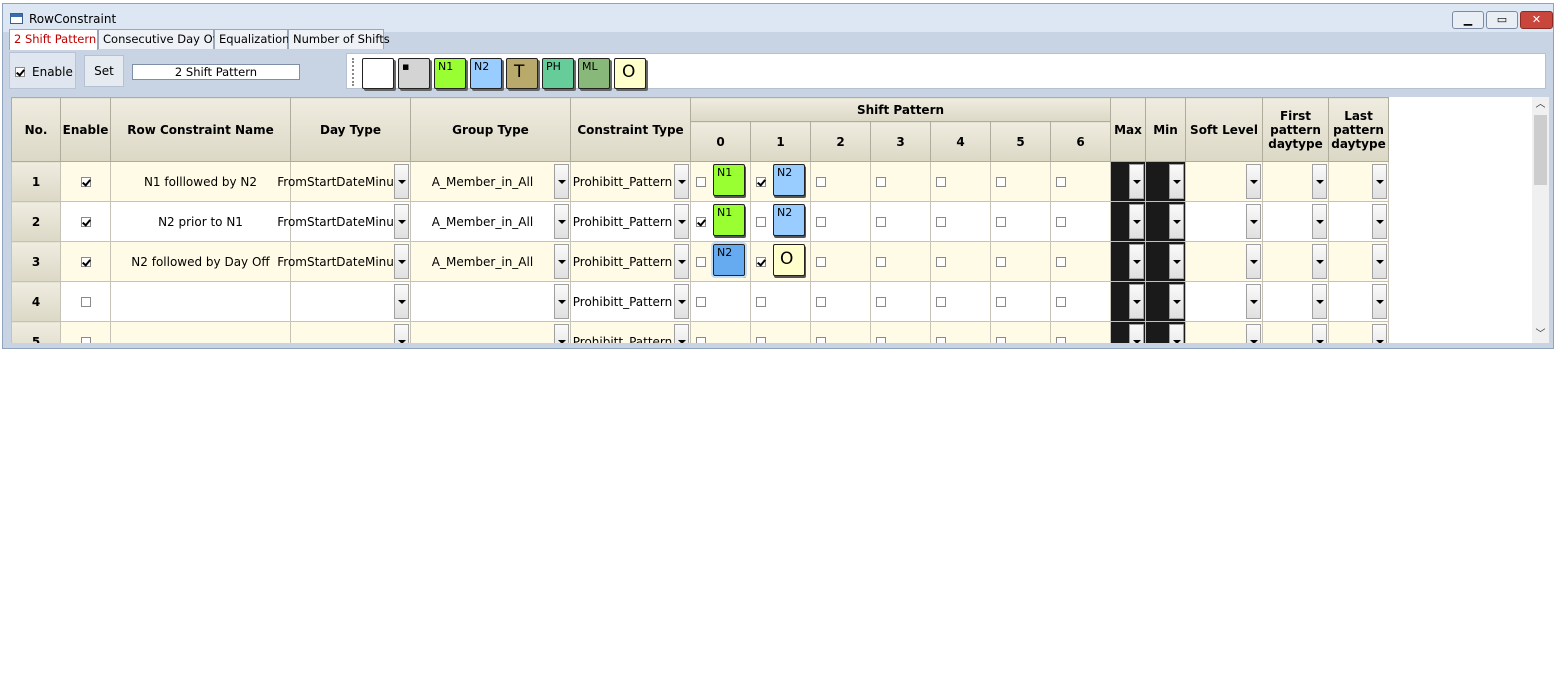 The width and height of the screenshot is (1556, 692). I want to click on maximize-button: ▭, so click(1502, 20).